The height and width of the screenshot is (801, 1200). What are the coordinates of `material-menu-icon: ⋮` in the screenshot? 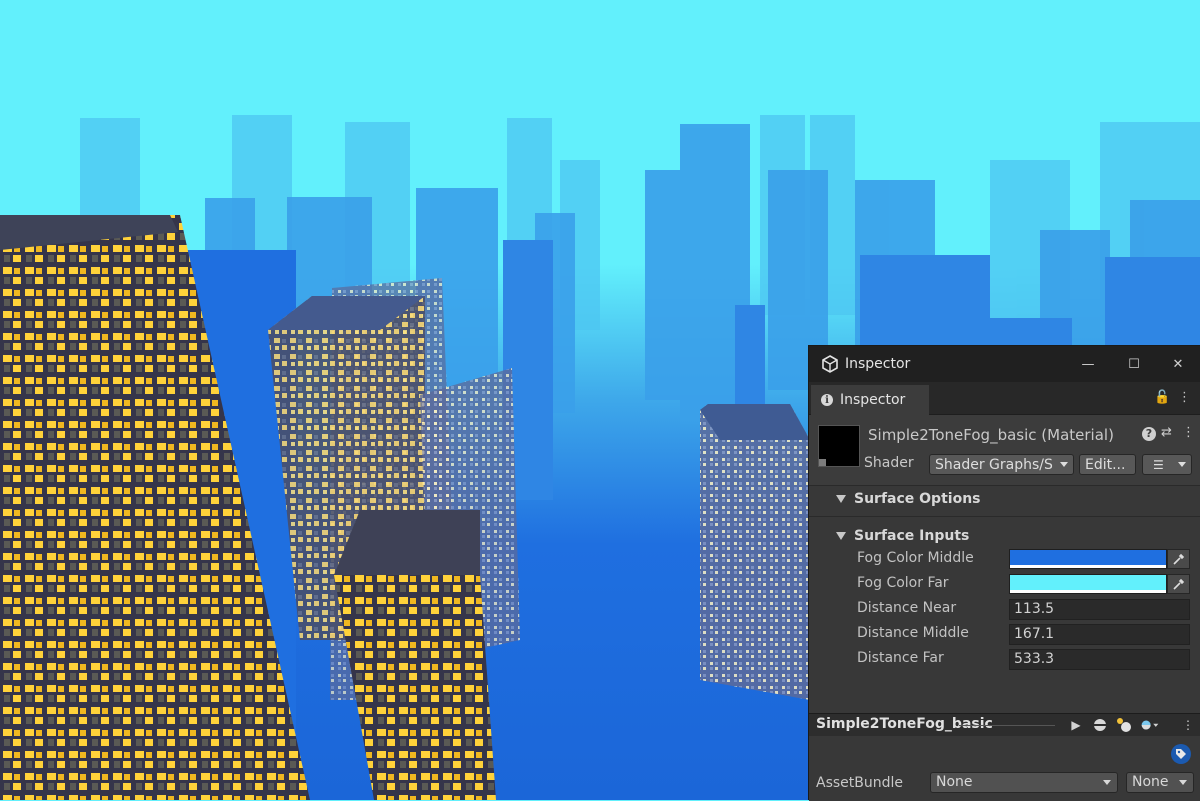 It's located at (1188, 432).